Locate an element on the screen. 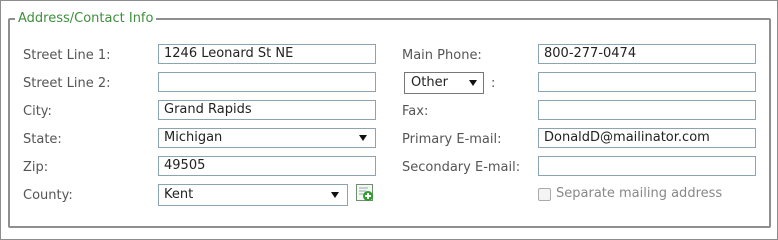  street1-label: Street Line 1: is located at coordinates (67, 55).